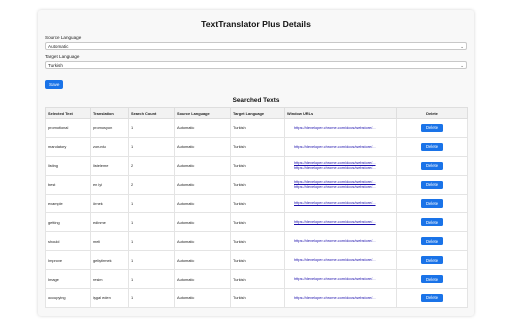 This screenshot has width=512, height=320. Describe the element at coordinates (109, 203) in the screenshot. I see `translation-cell: örnek` at that location.